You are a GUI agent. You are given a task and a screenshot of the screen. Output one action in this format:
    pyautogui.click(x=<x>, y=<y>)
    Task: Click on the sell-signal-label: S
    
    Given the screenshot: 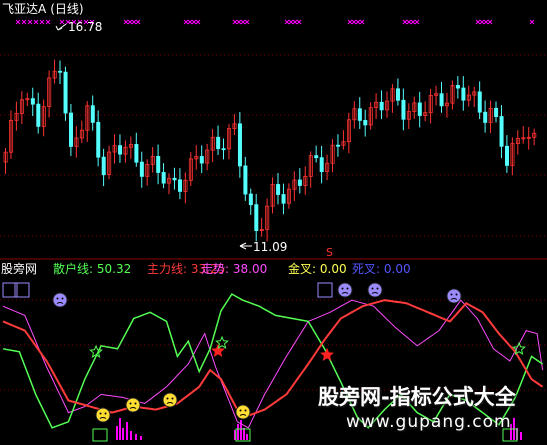 What is the action you would take?
    pyautogui.click(x=329, y=252)
    